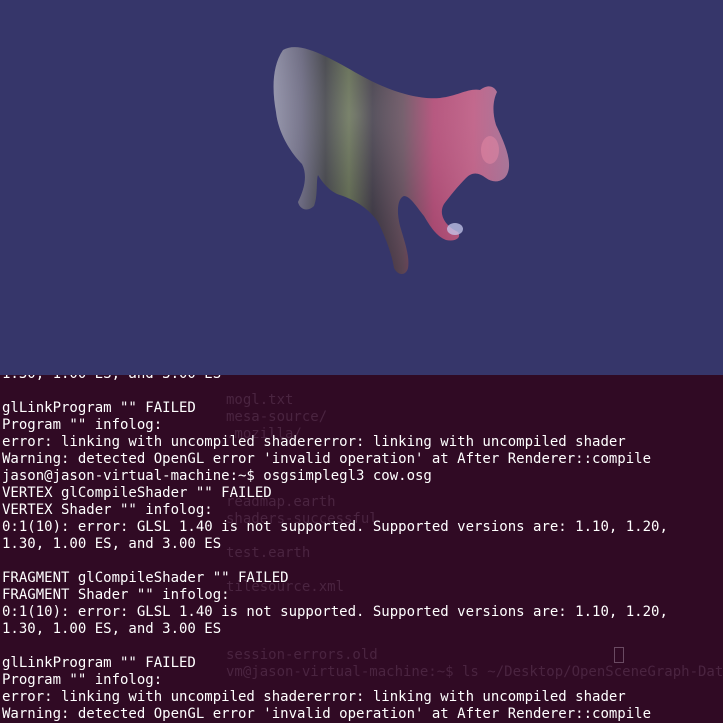 This screenshot has height=723, width=723. What do you see at coordinates (107, 510) in the screenshot?
I see `terminal-line: VERTEX Shader "" infolog:` at bounding box center [107, 510].